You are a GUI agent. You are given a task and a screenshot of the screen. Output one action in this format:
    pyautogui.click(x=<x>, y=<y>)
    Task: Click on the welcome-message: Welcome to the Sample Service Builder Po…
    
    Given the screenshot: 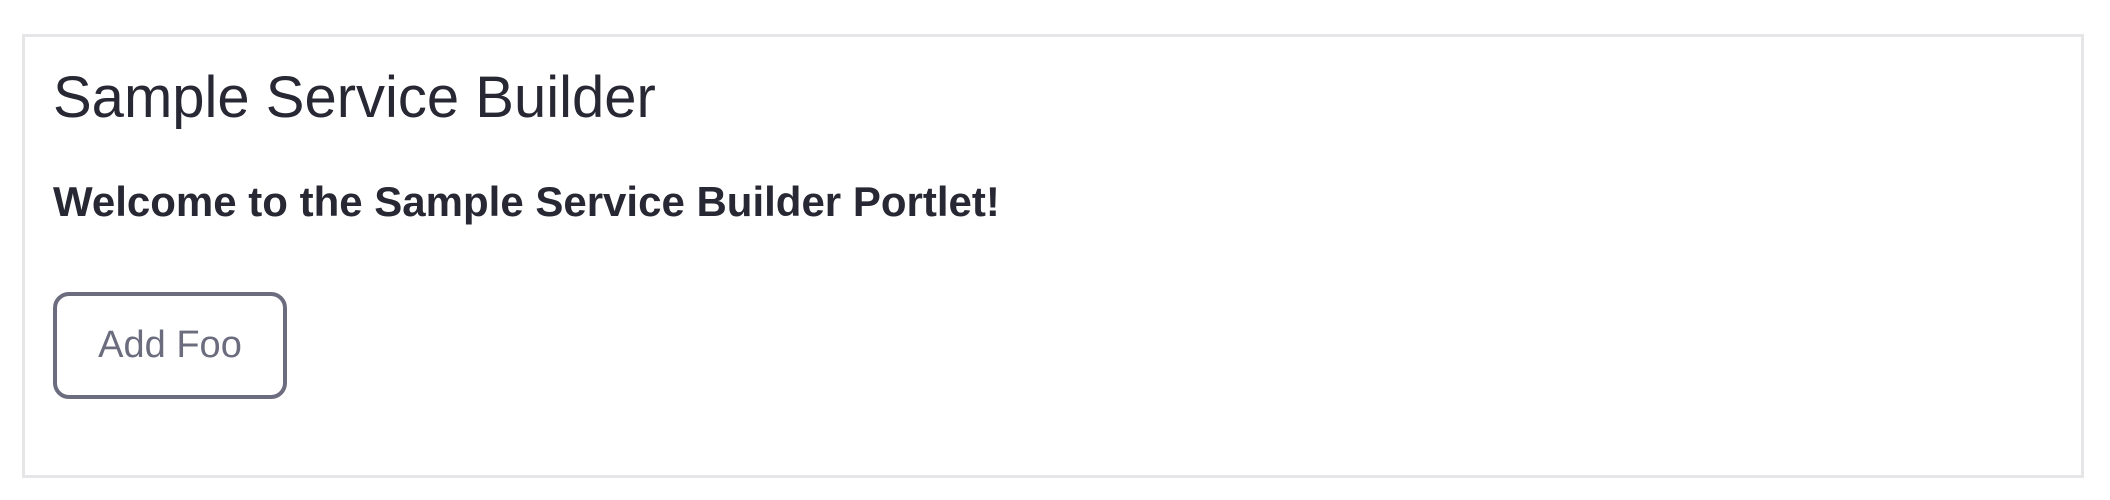 What is the action you would take?
    pyautogui.click(x=526, y=201)
    